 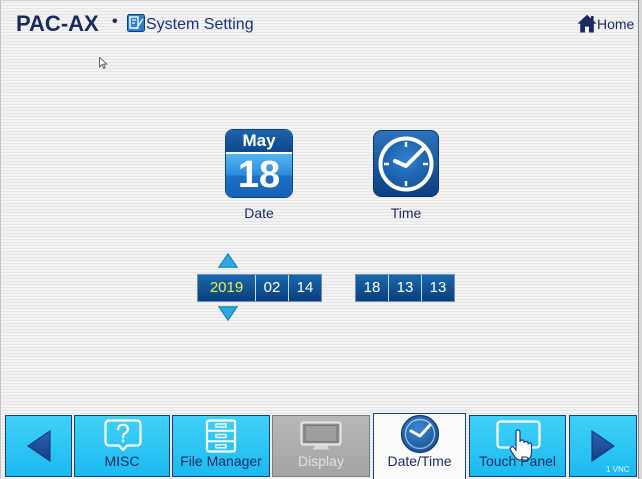 I want to click on date-label: Date, so click(x=259, y=213).